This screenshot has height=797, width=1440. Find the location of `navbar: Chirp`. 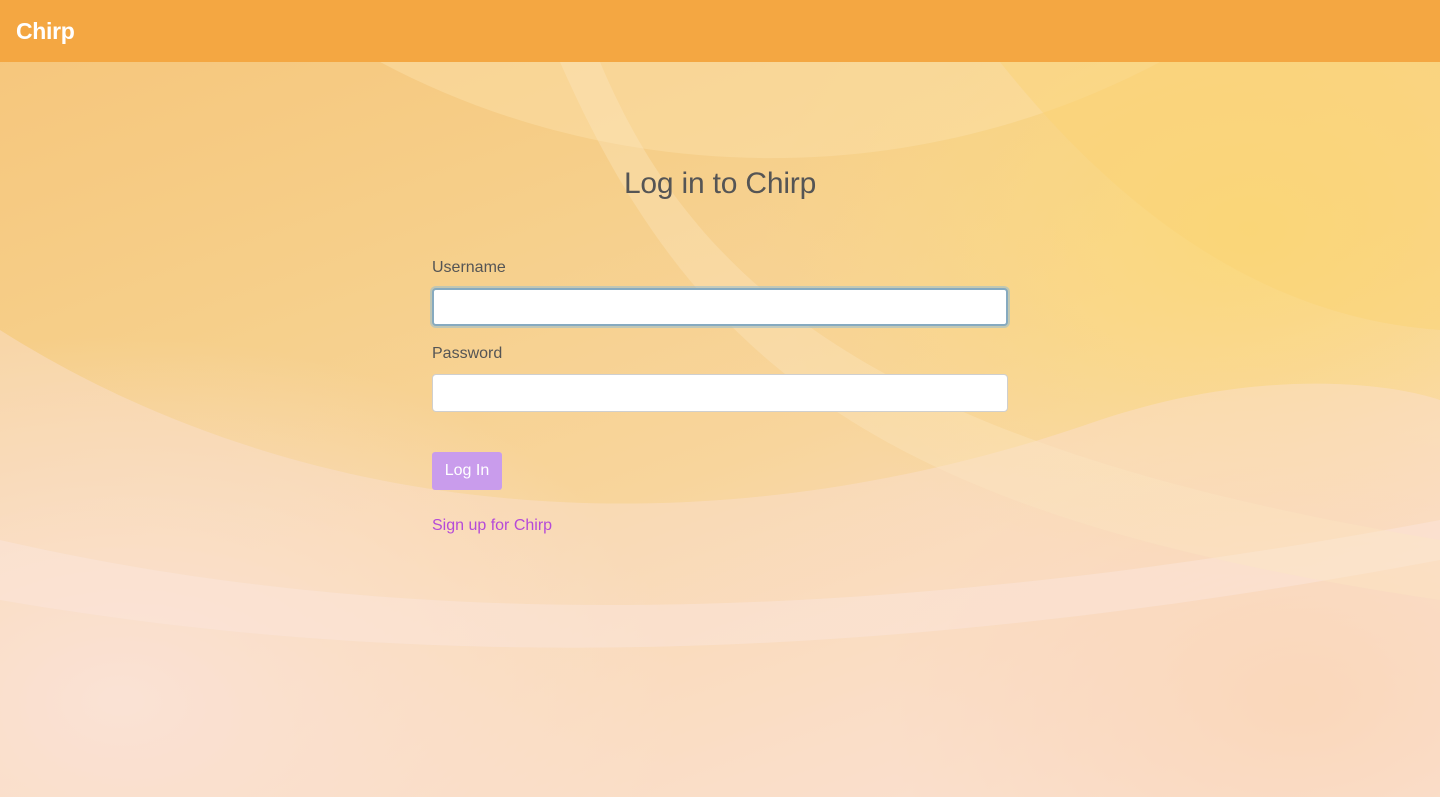

navbar: Chirp is located at coordinates (720, 31).